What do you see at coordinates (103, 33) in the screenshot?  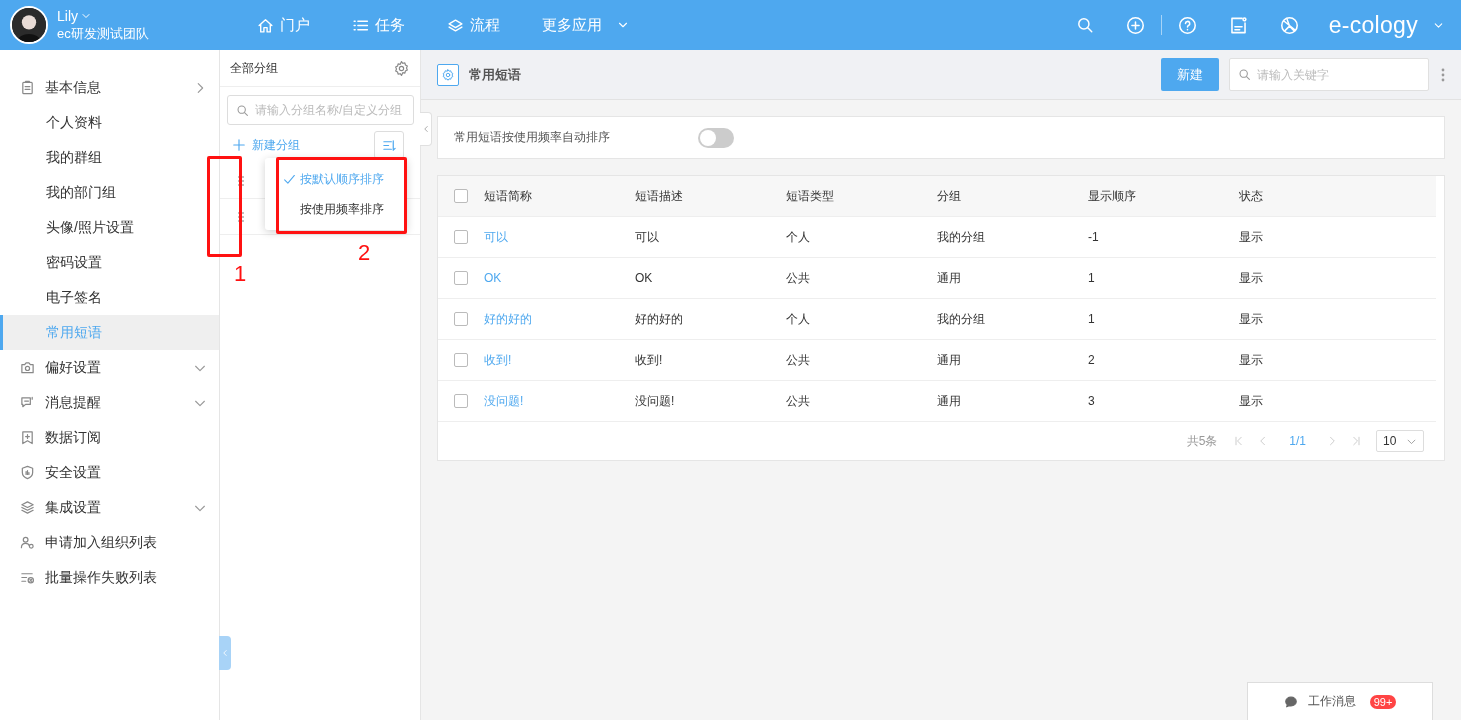 I see `team-name: ec研发测试团队` at bounding box center [103, 33].